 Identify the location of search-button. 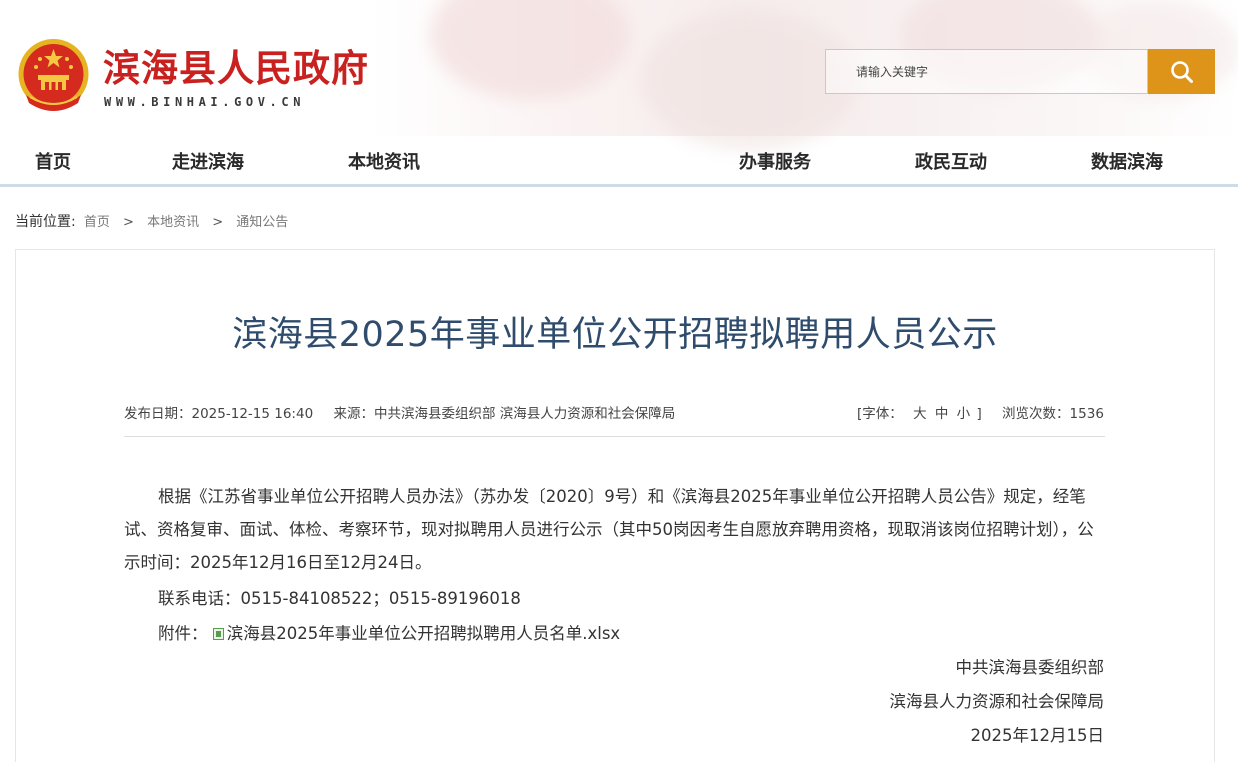
(1181, 71).